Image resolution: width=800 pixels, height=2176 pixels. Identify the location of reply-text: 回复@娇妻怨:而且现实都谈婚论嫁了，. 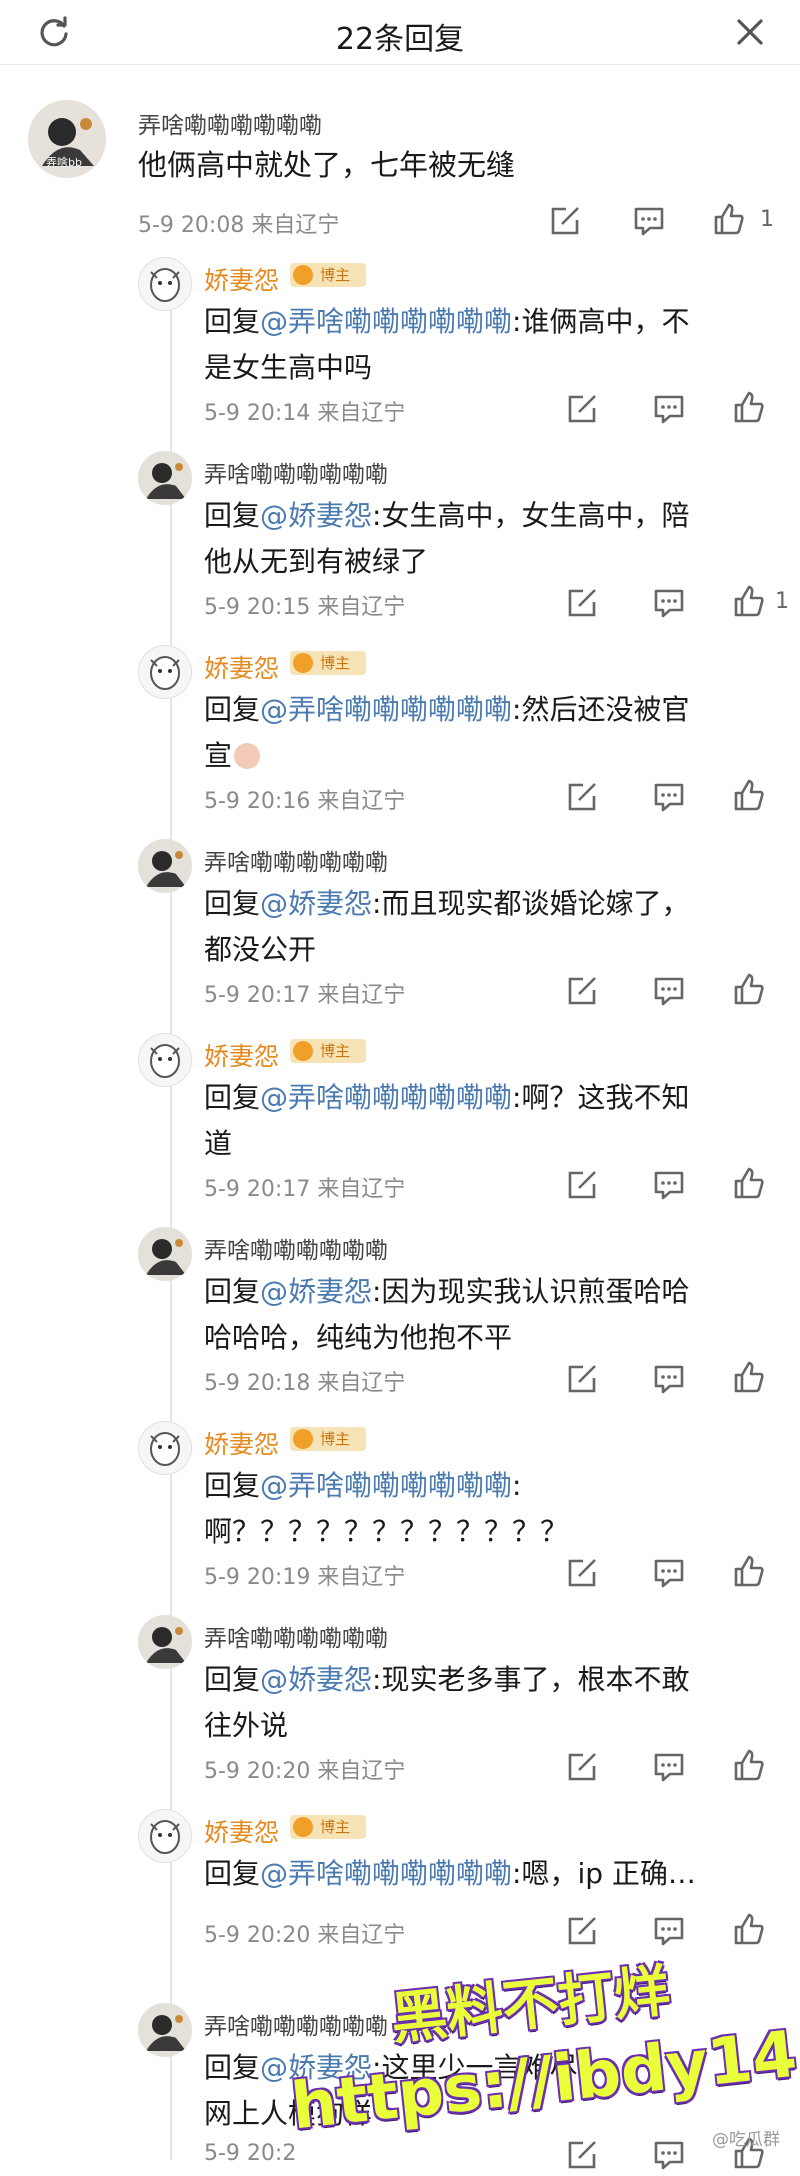
(446, 904).